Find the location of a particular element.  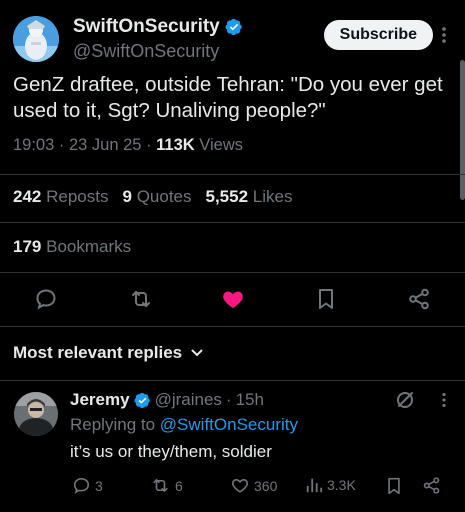

tweet-action-bar is located at coordinates (232, 299).